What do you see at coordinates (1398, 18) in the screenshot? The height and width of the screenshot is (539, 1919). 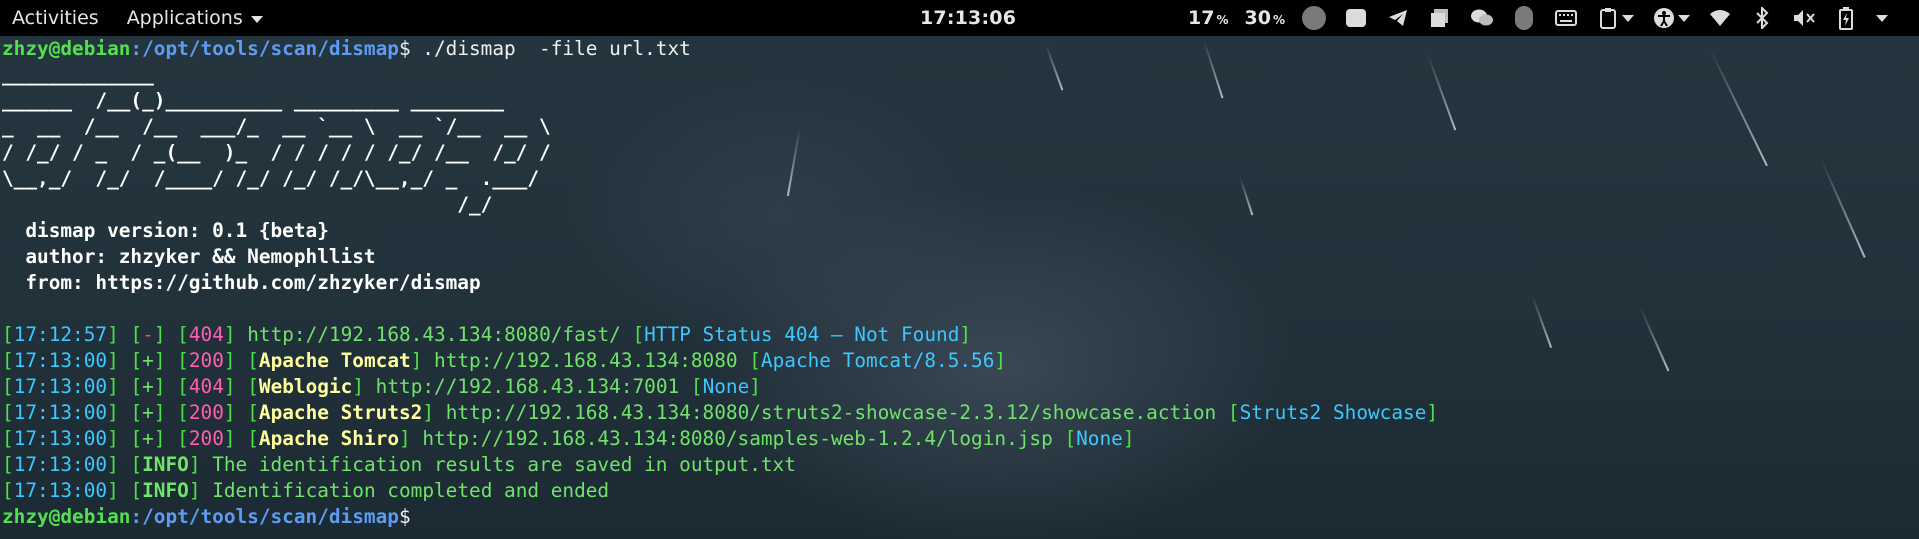 I see `telegram-icon` at bounding box center [1398, 18].